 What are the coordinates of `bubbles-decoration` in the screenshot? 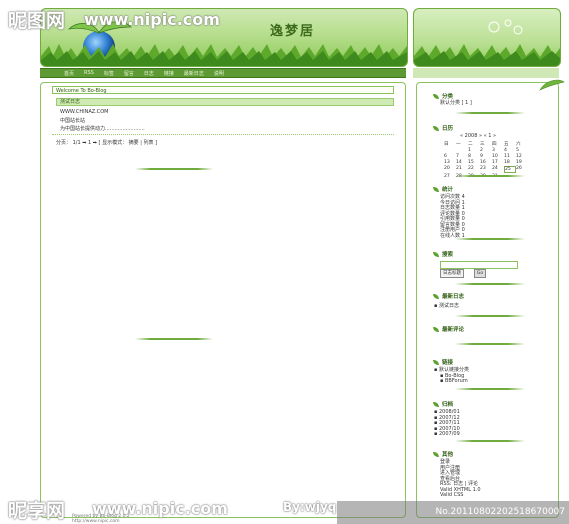 It's located at (505, 27).